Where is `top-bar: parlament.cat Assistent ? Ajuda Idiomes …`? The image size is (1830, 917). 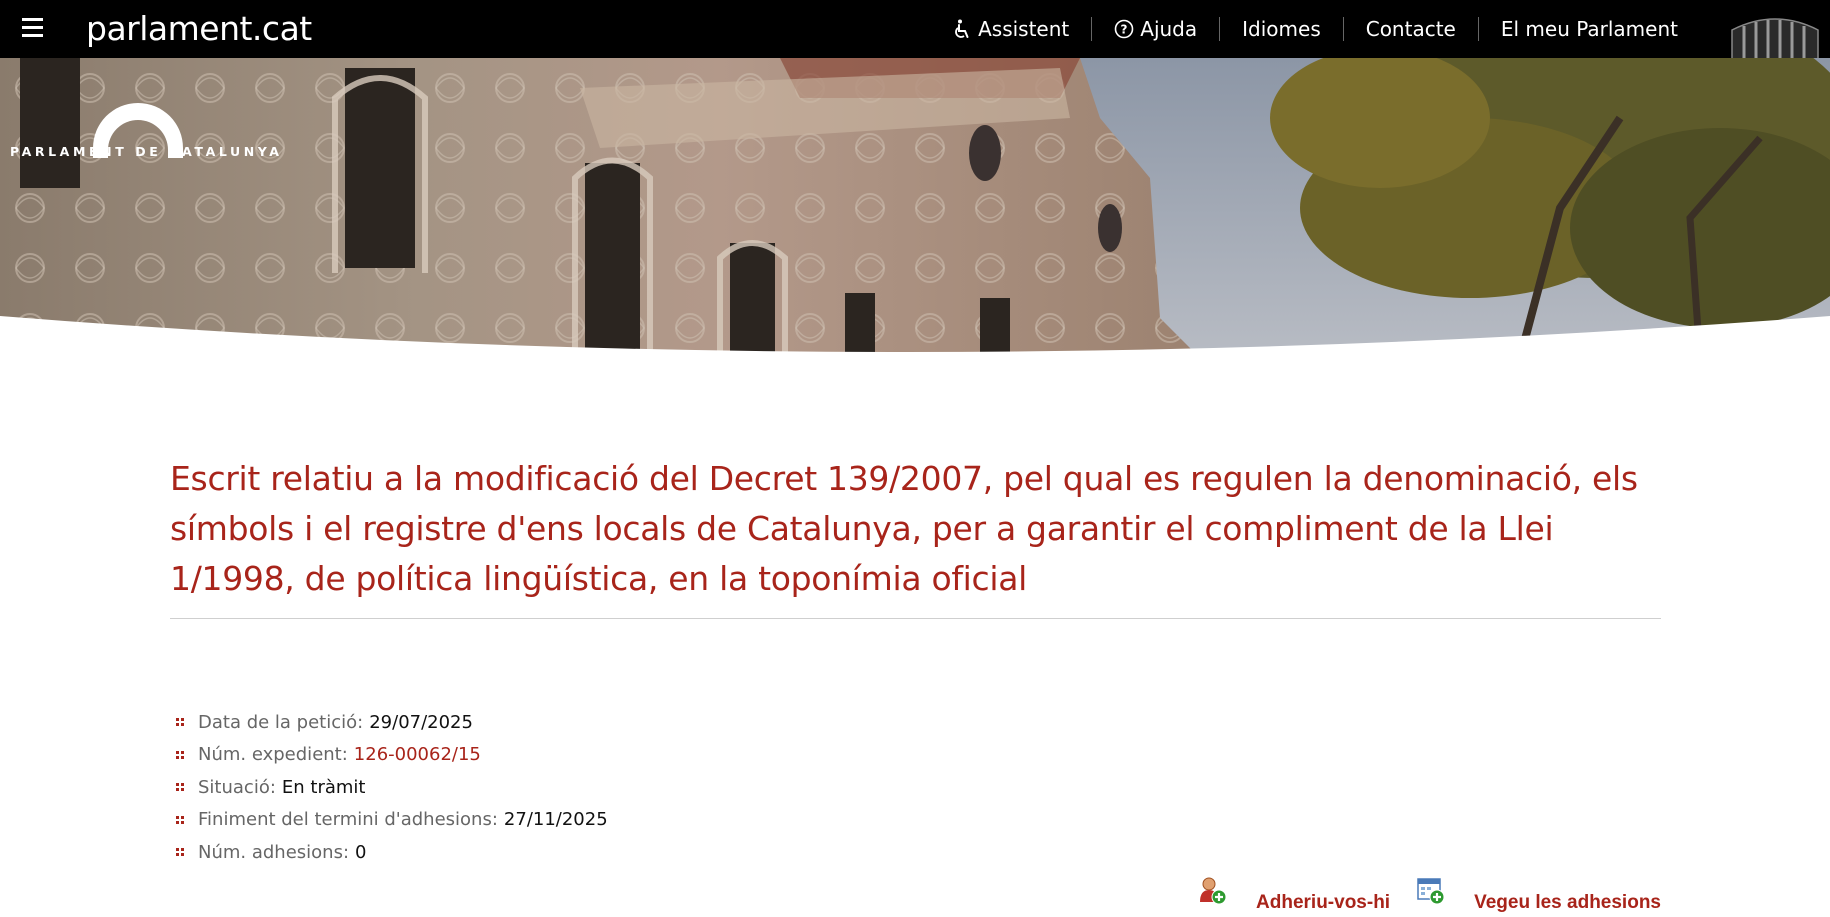
top-bar: parlament.cat Assistent ? Ajuda Idiomes … is located at coordinates (915, 29).